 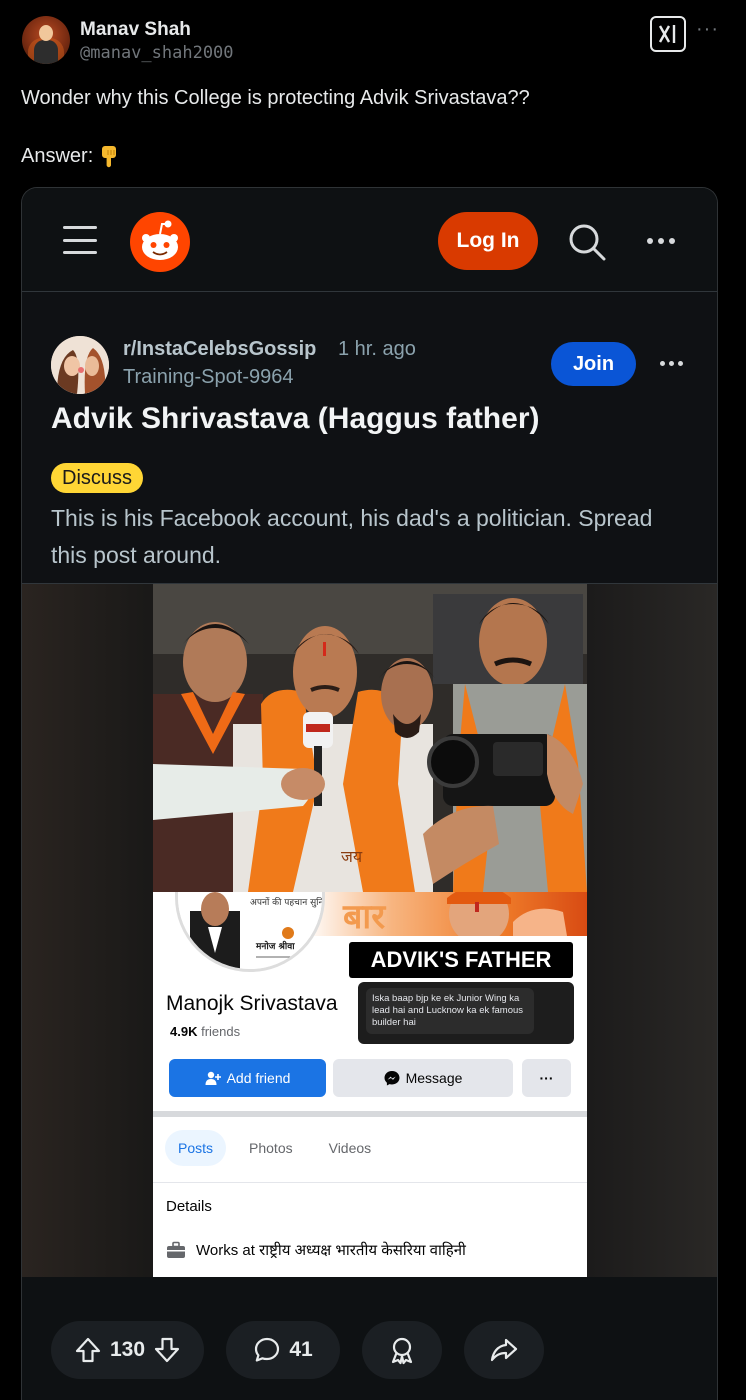 What do you see at coordinates (392, 1078) in the screenshot?
I see `messenger-icon` at bounding box center [392, 1078].